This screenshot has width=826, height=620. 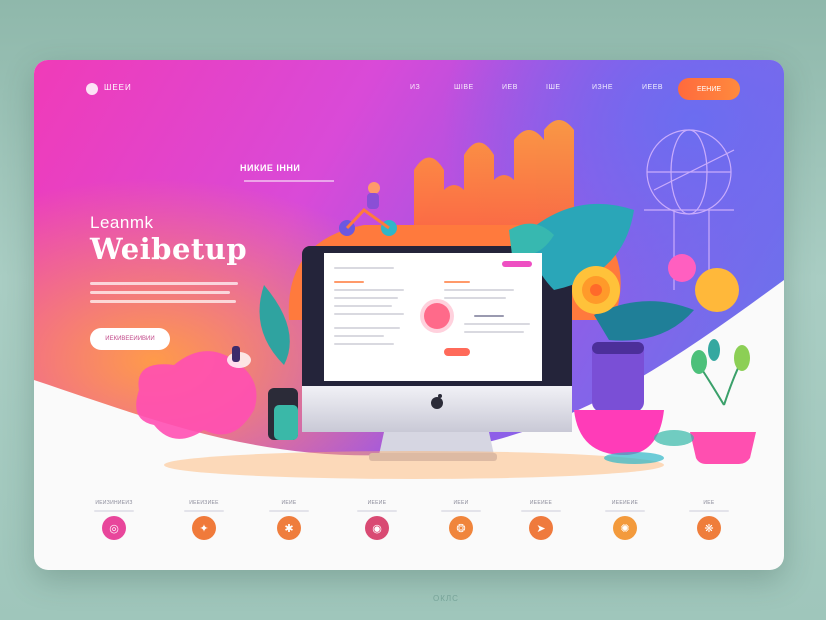 What do you see at coordinates (625, 528) in the screenshot?
I see `bulb-icon: ✺` at bounding box center [625, 528].